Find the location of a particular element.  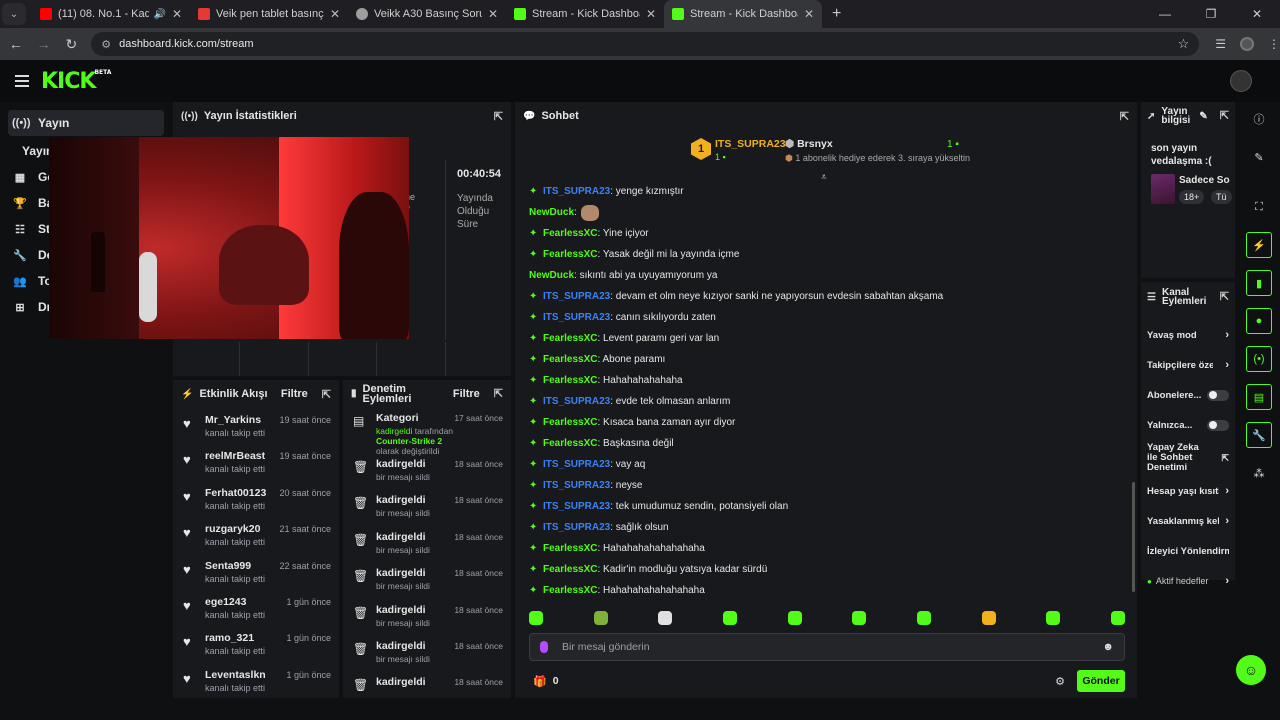

browser-tab-active: Stream - Kick Dashboard ✕ is located at coordinates (743, 14).